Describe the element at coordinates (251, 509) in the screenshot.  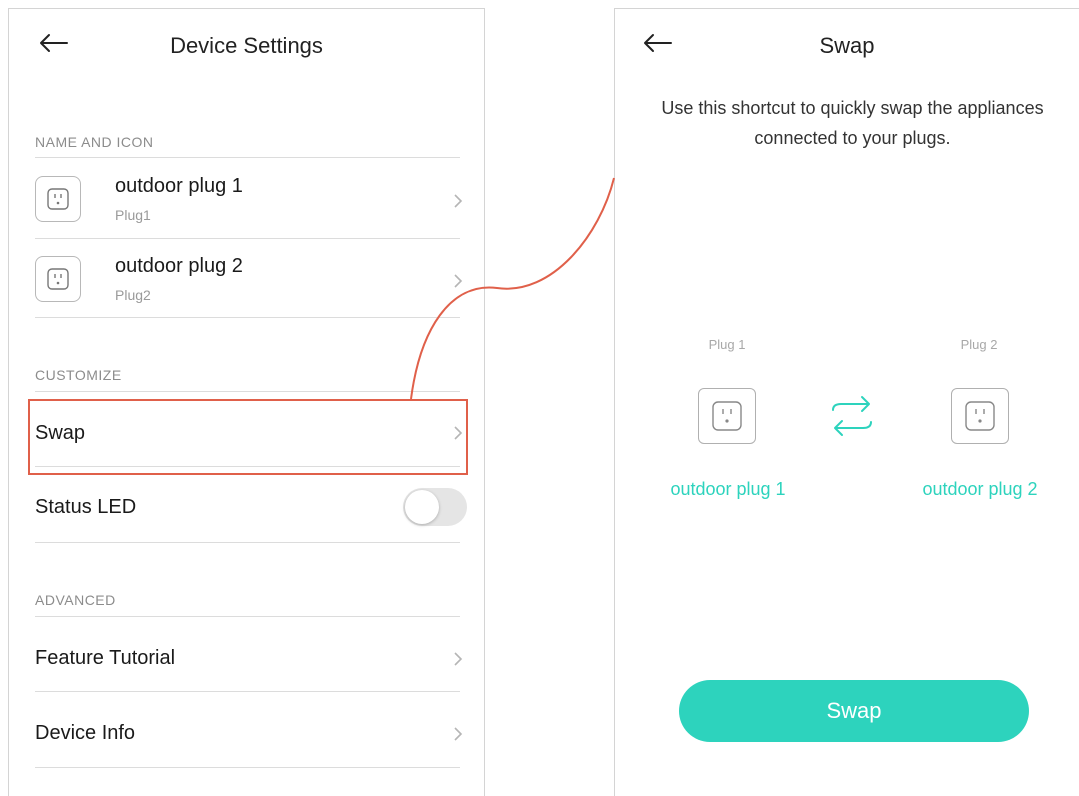
I see `status-led-row: Status LED` at that location.